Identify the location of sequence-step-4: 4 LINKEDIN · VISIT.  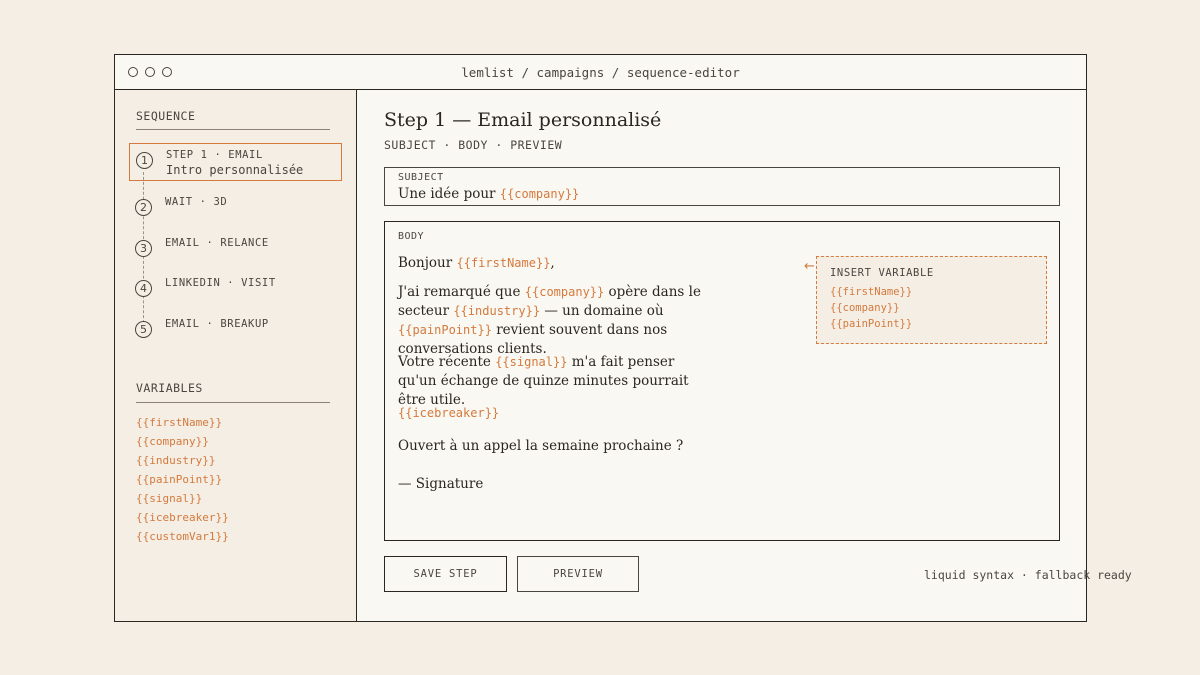
(235, 291).